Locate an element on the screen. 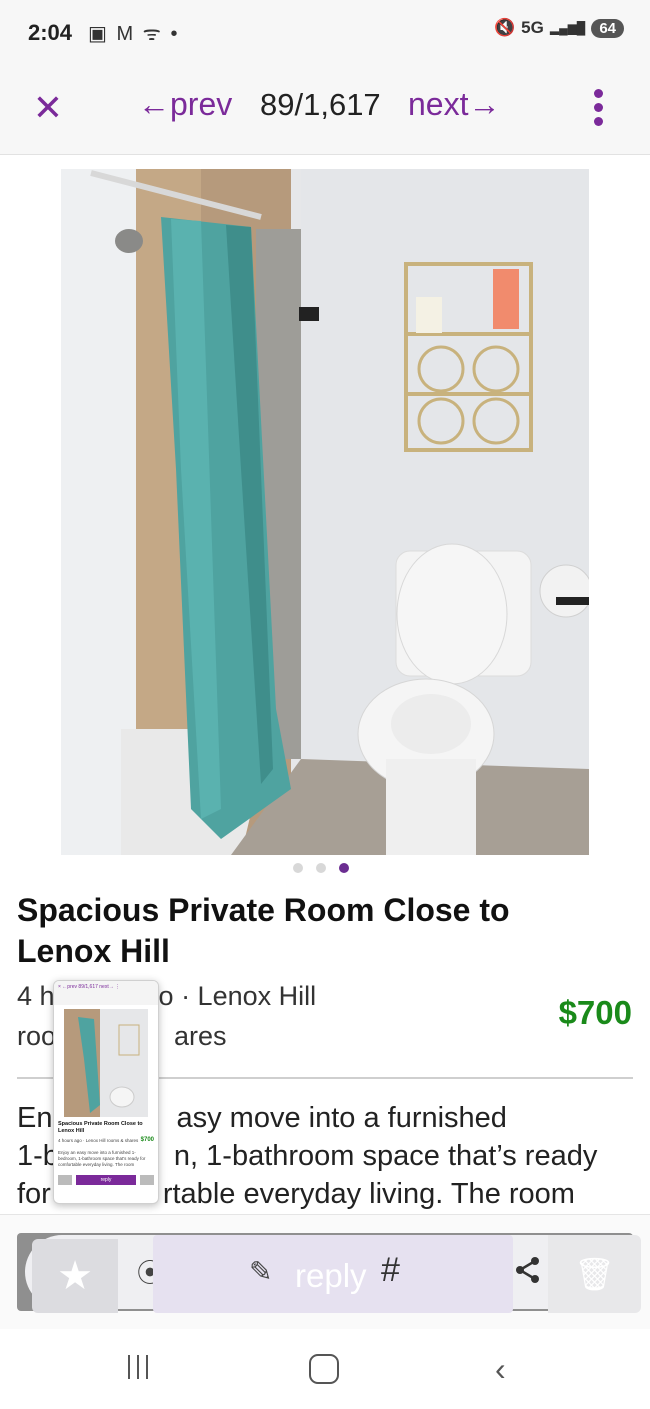 Image resolution: width=650 pixels, height=1409 pixels. listing-category-end: ares is located at coordinates (200, 1036).